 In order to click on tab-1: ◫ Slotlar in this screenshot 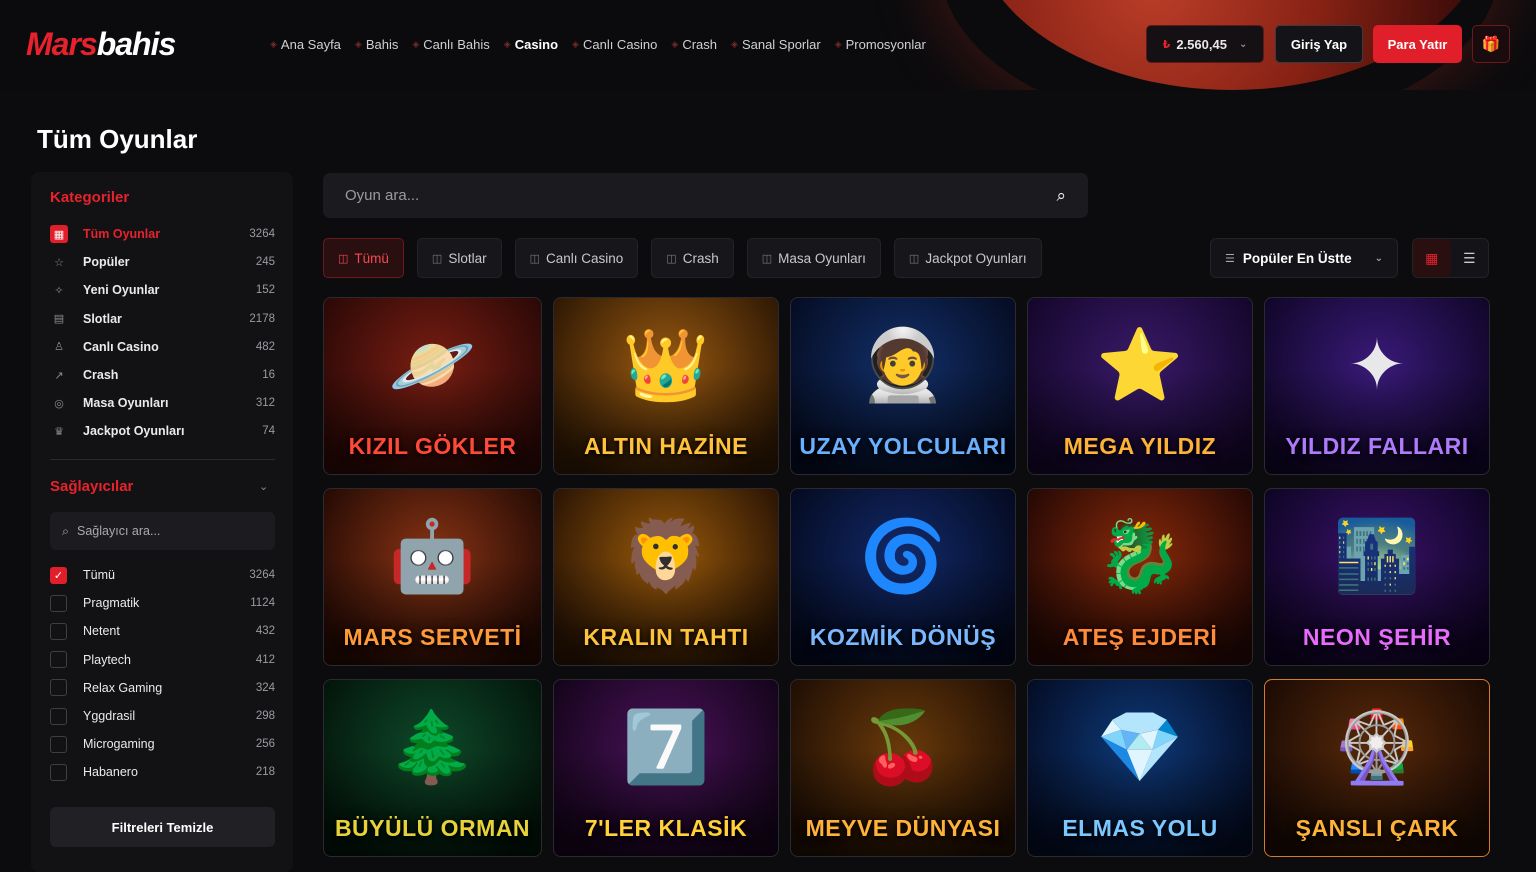, I will do `click(459, 258)`.